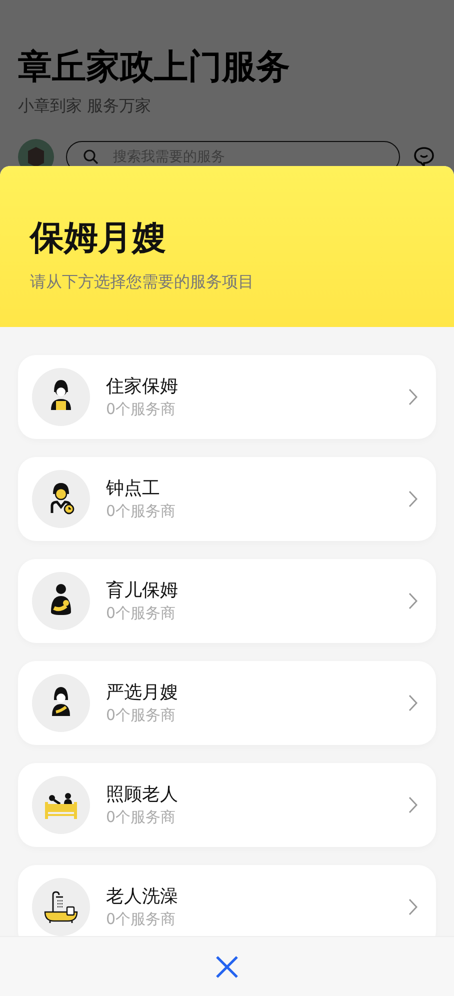  I want to click on chat-icon, so click(424, 157).